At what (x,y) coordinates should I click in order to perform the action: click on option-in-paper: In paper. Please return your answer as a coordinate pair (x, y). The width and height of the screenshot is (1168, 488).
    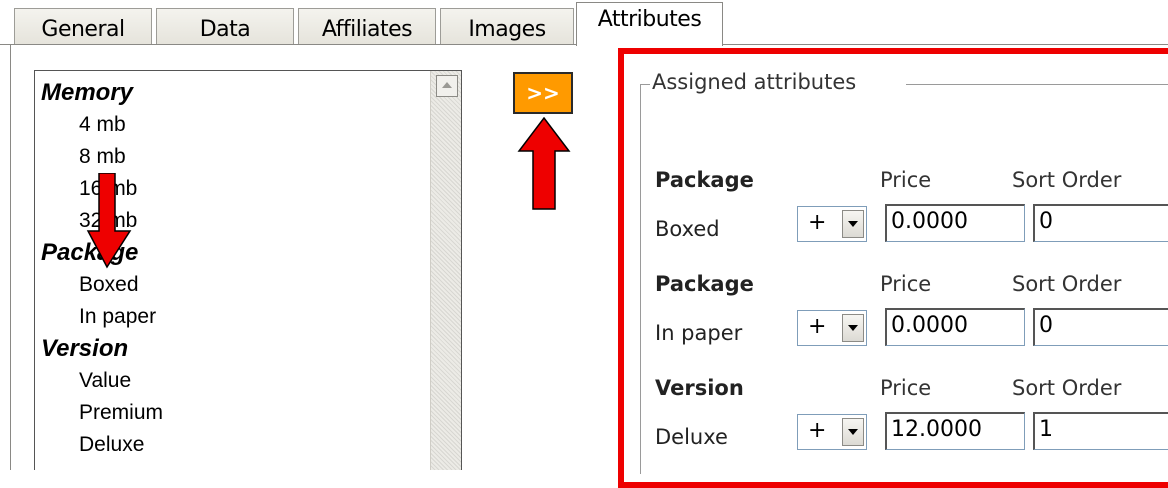
    Looking at the image, I should click on (234, 317).